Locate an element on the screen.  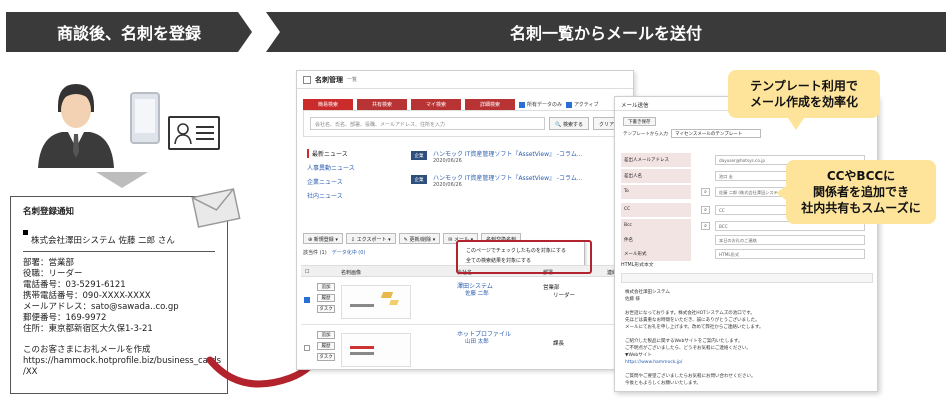
email-line: 携帯電話番号：090-XXXX-XXXX is located at coordinates (87, 296).